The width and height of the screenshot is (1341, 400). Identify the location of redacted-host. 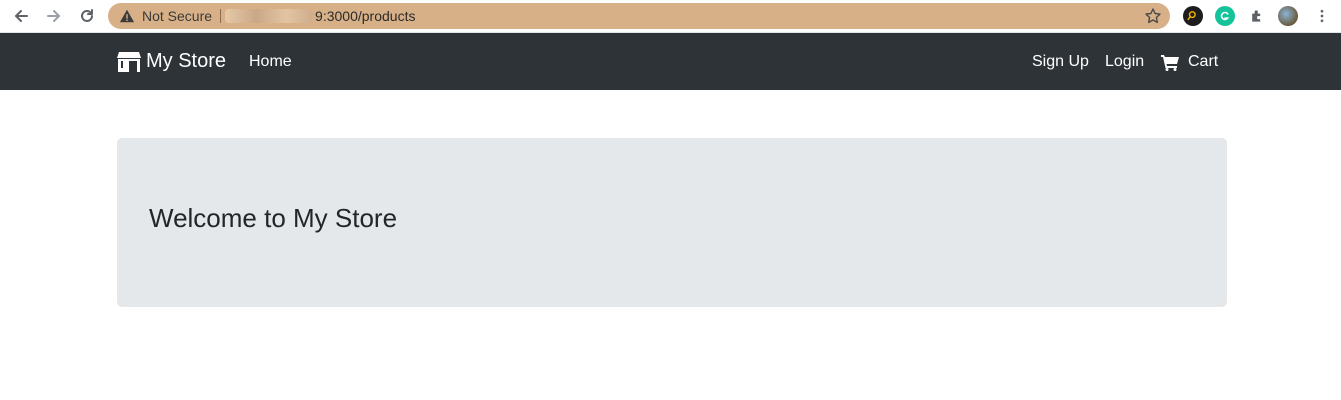
(269, 16).